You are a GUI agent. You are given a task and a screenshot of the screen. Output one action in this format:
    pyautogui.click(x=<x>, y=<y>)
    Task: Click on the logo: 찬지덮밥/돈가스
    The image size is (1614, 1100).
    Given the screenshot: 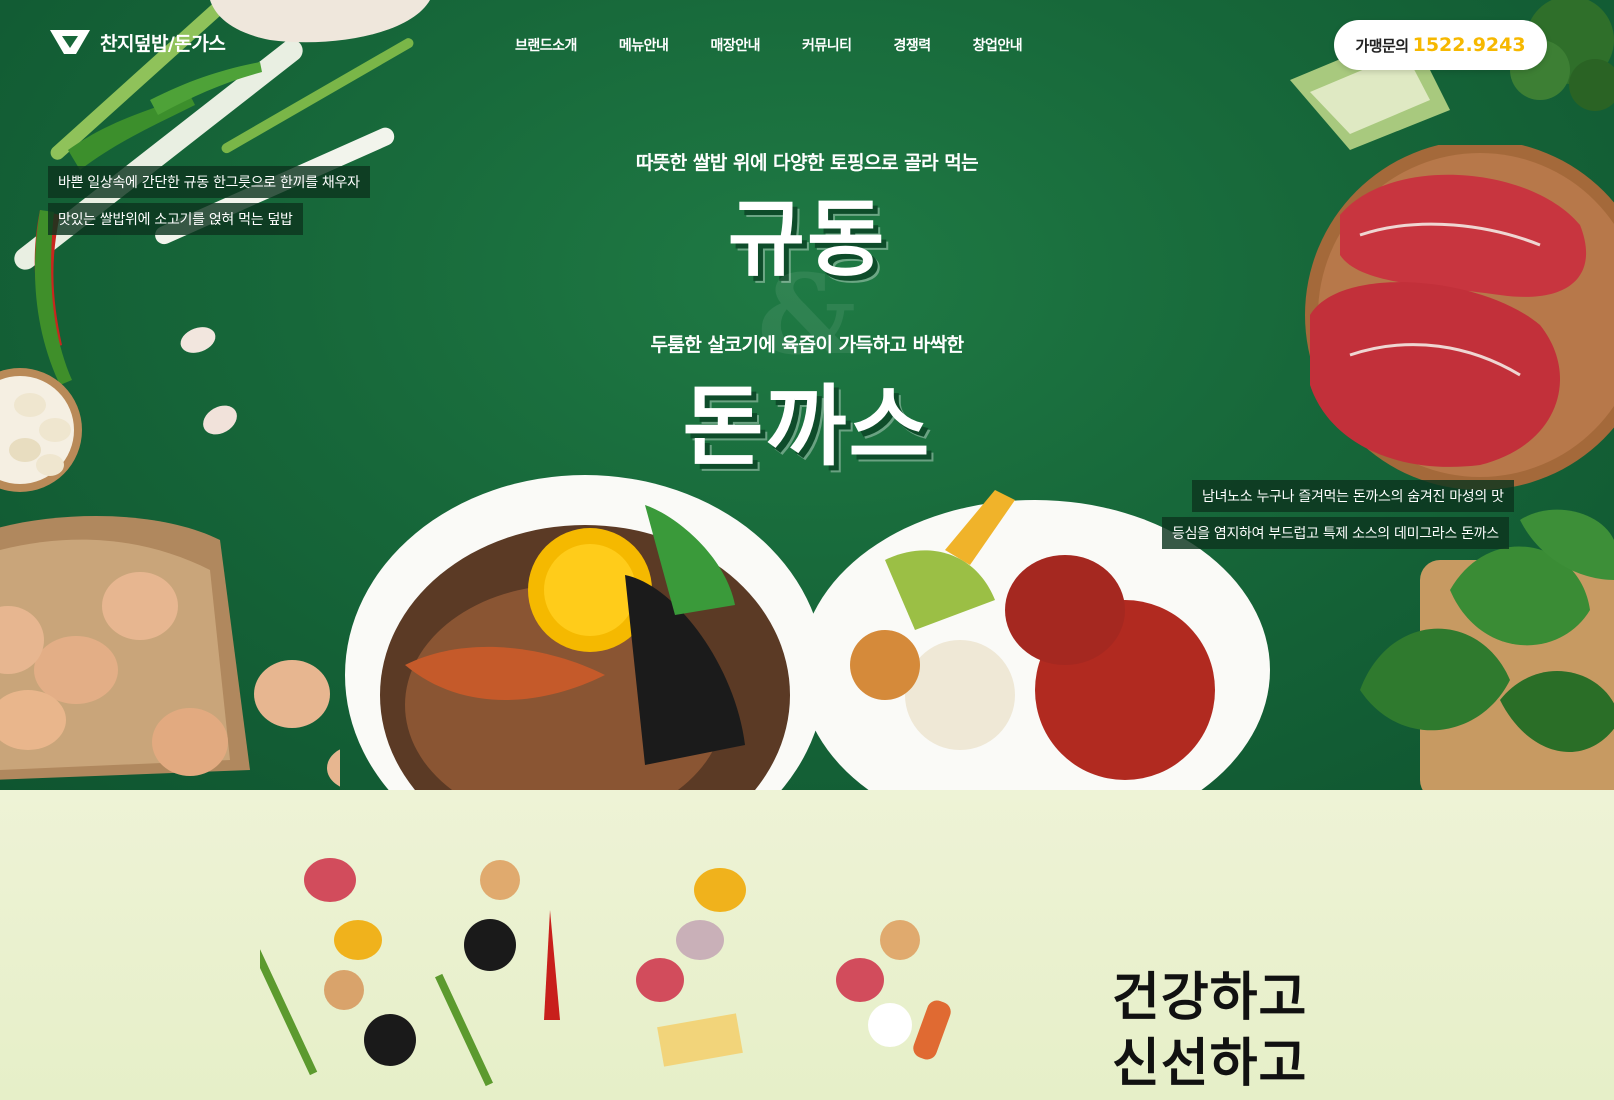 What is the action you would take?
    pyautogui.click(x=137, y=42)
    